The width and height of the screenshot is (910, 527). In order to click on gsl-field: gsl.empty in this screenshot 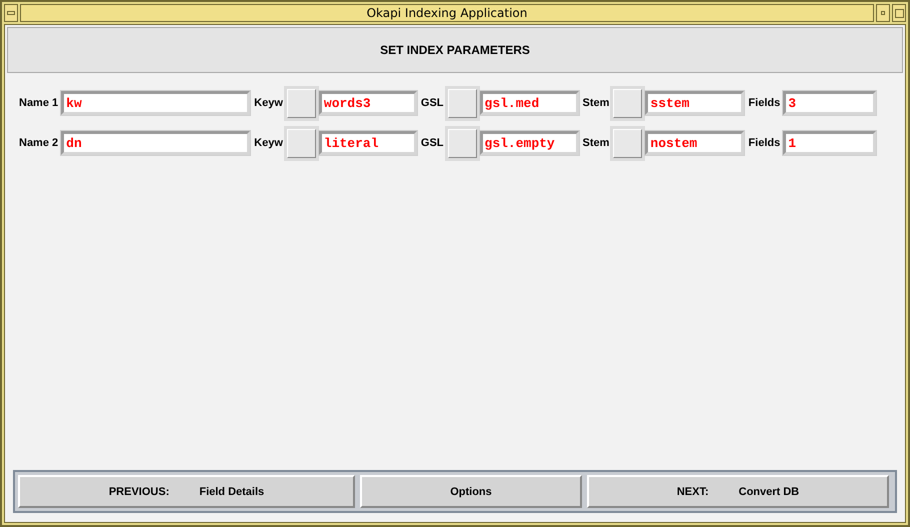, I will do `click(529, 143)`.